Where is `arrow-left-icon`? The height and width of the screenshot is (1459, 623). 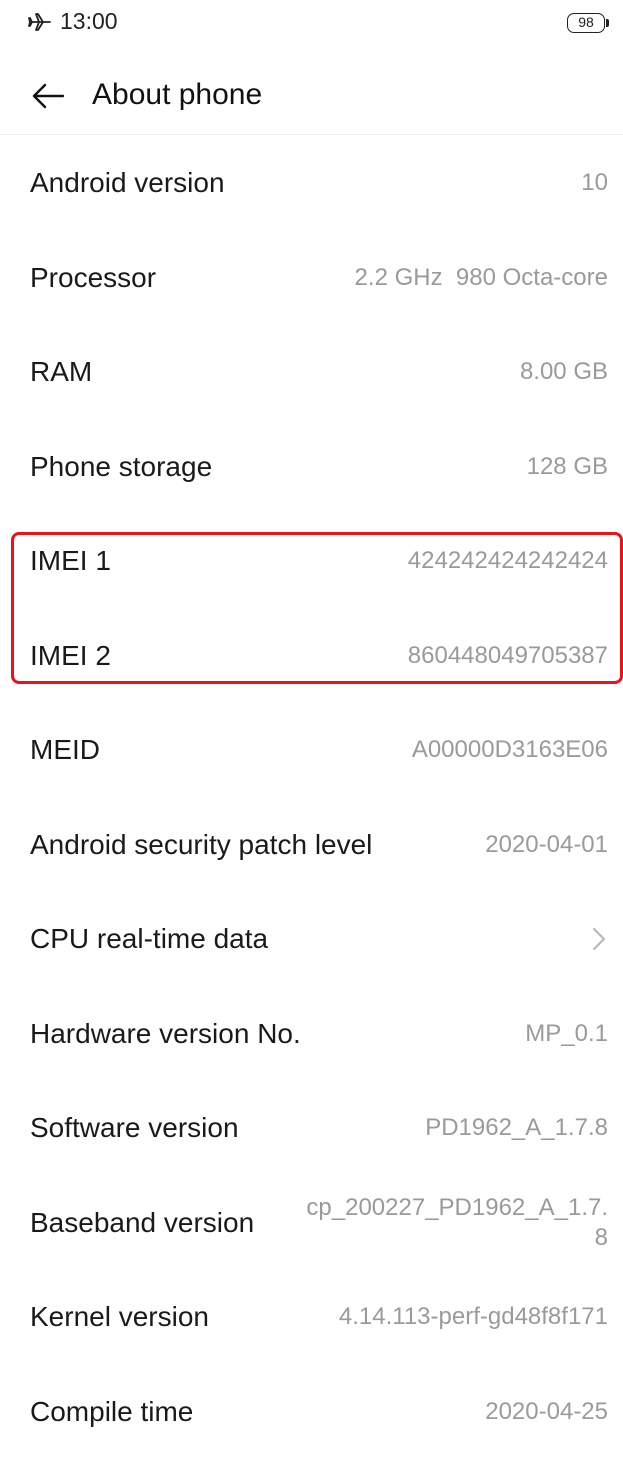
arrow-left-icon is located at coordinates (48, 96).